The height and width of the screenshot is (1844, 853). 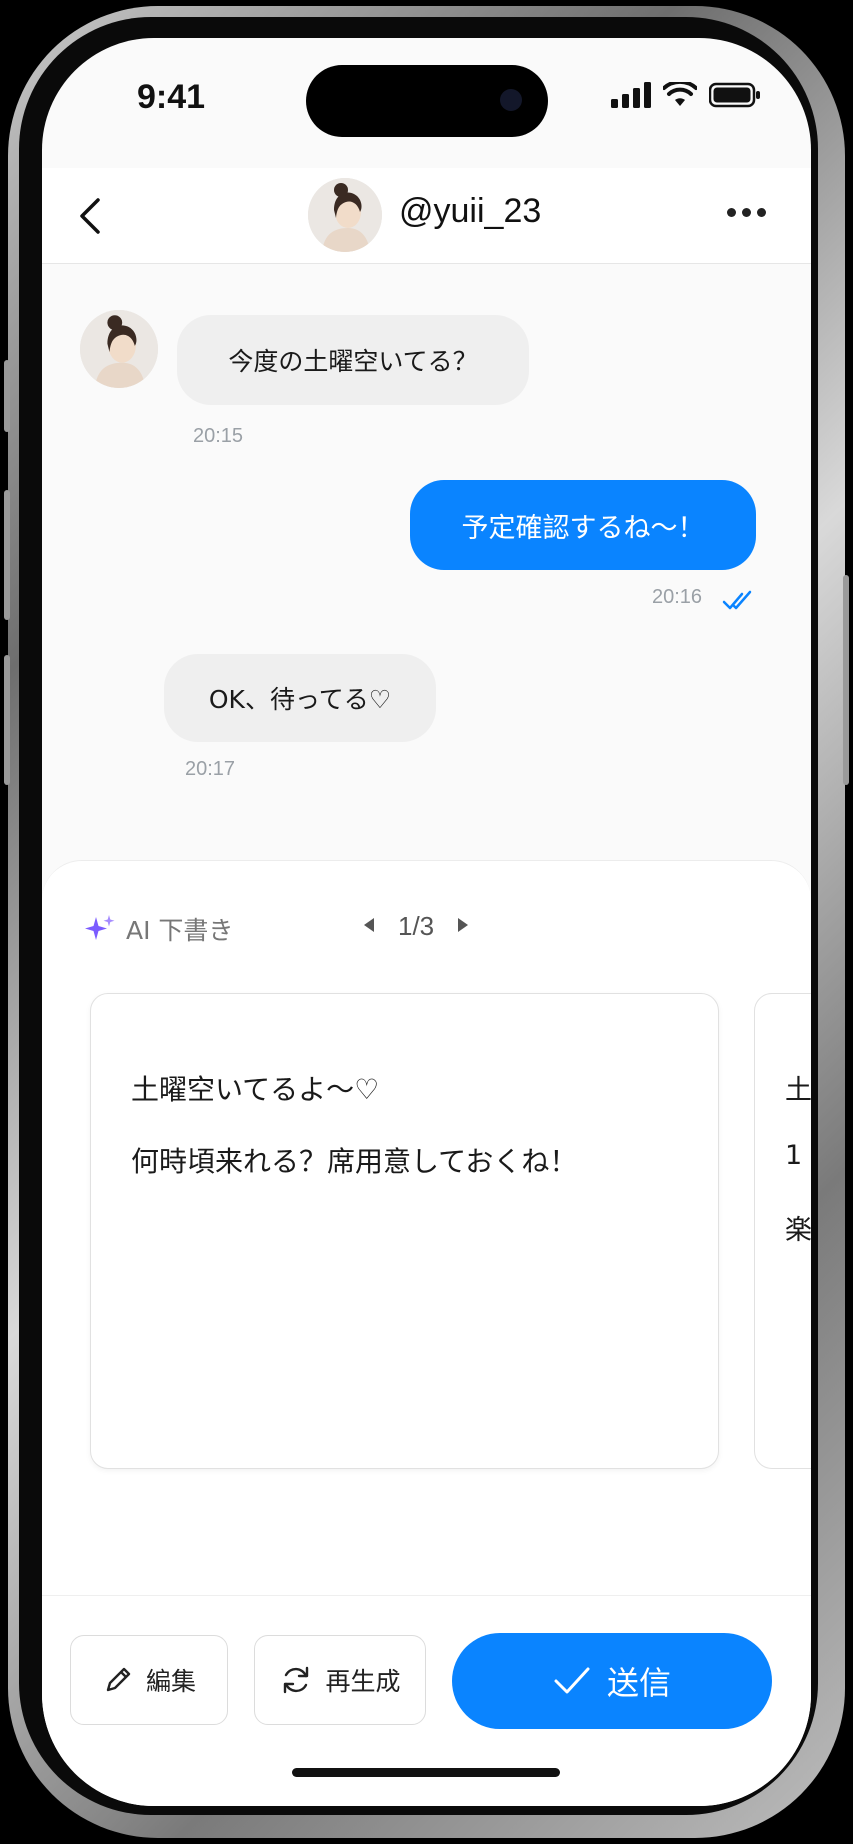 What do you see at coordinates (511, 100) in the screenshot?
I see `camera-icon` at bounding box center [511, 100].